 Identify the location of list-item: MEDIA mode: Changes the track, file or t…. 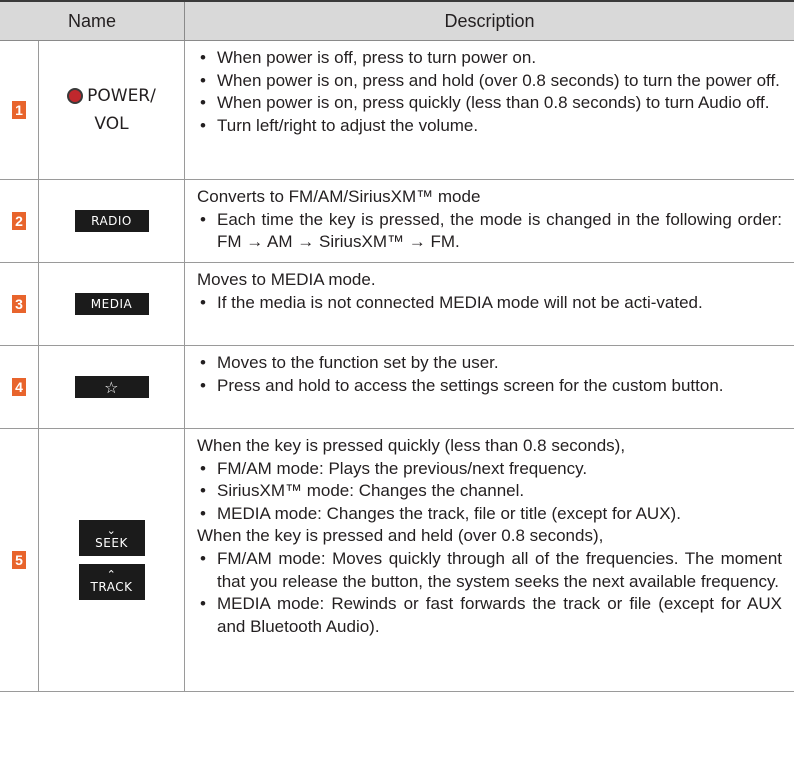
(489, 514).